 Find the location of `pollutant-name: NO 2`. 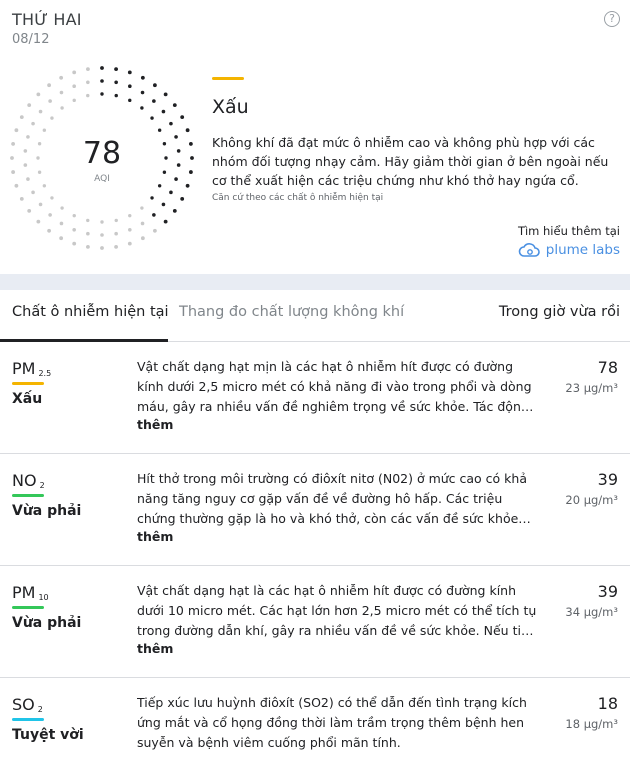

pollutant-name: NO 2 is located at coordinates (28, 480).